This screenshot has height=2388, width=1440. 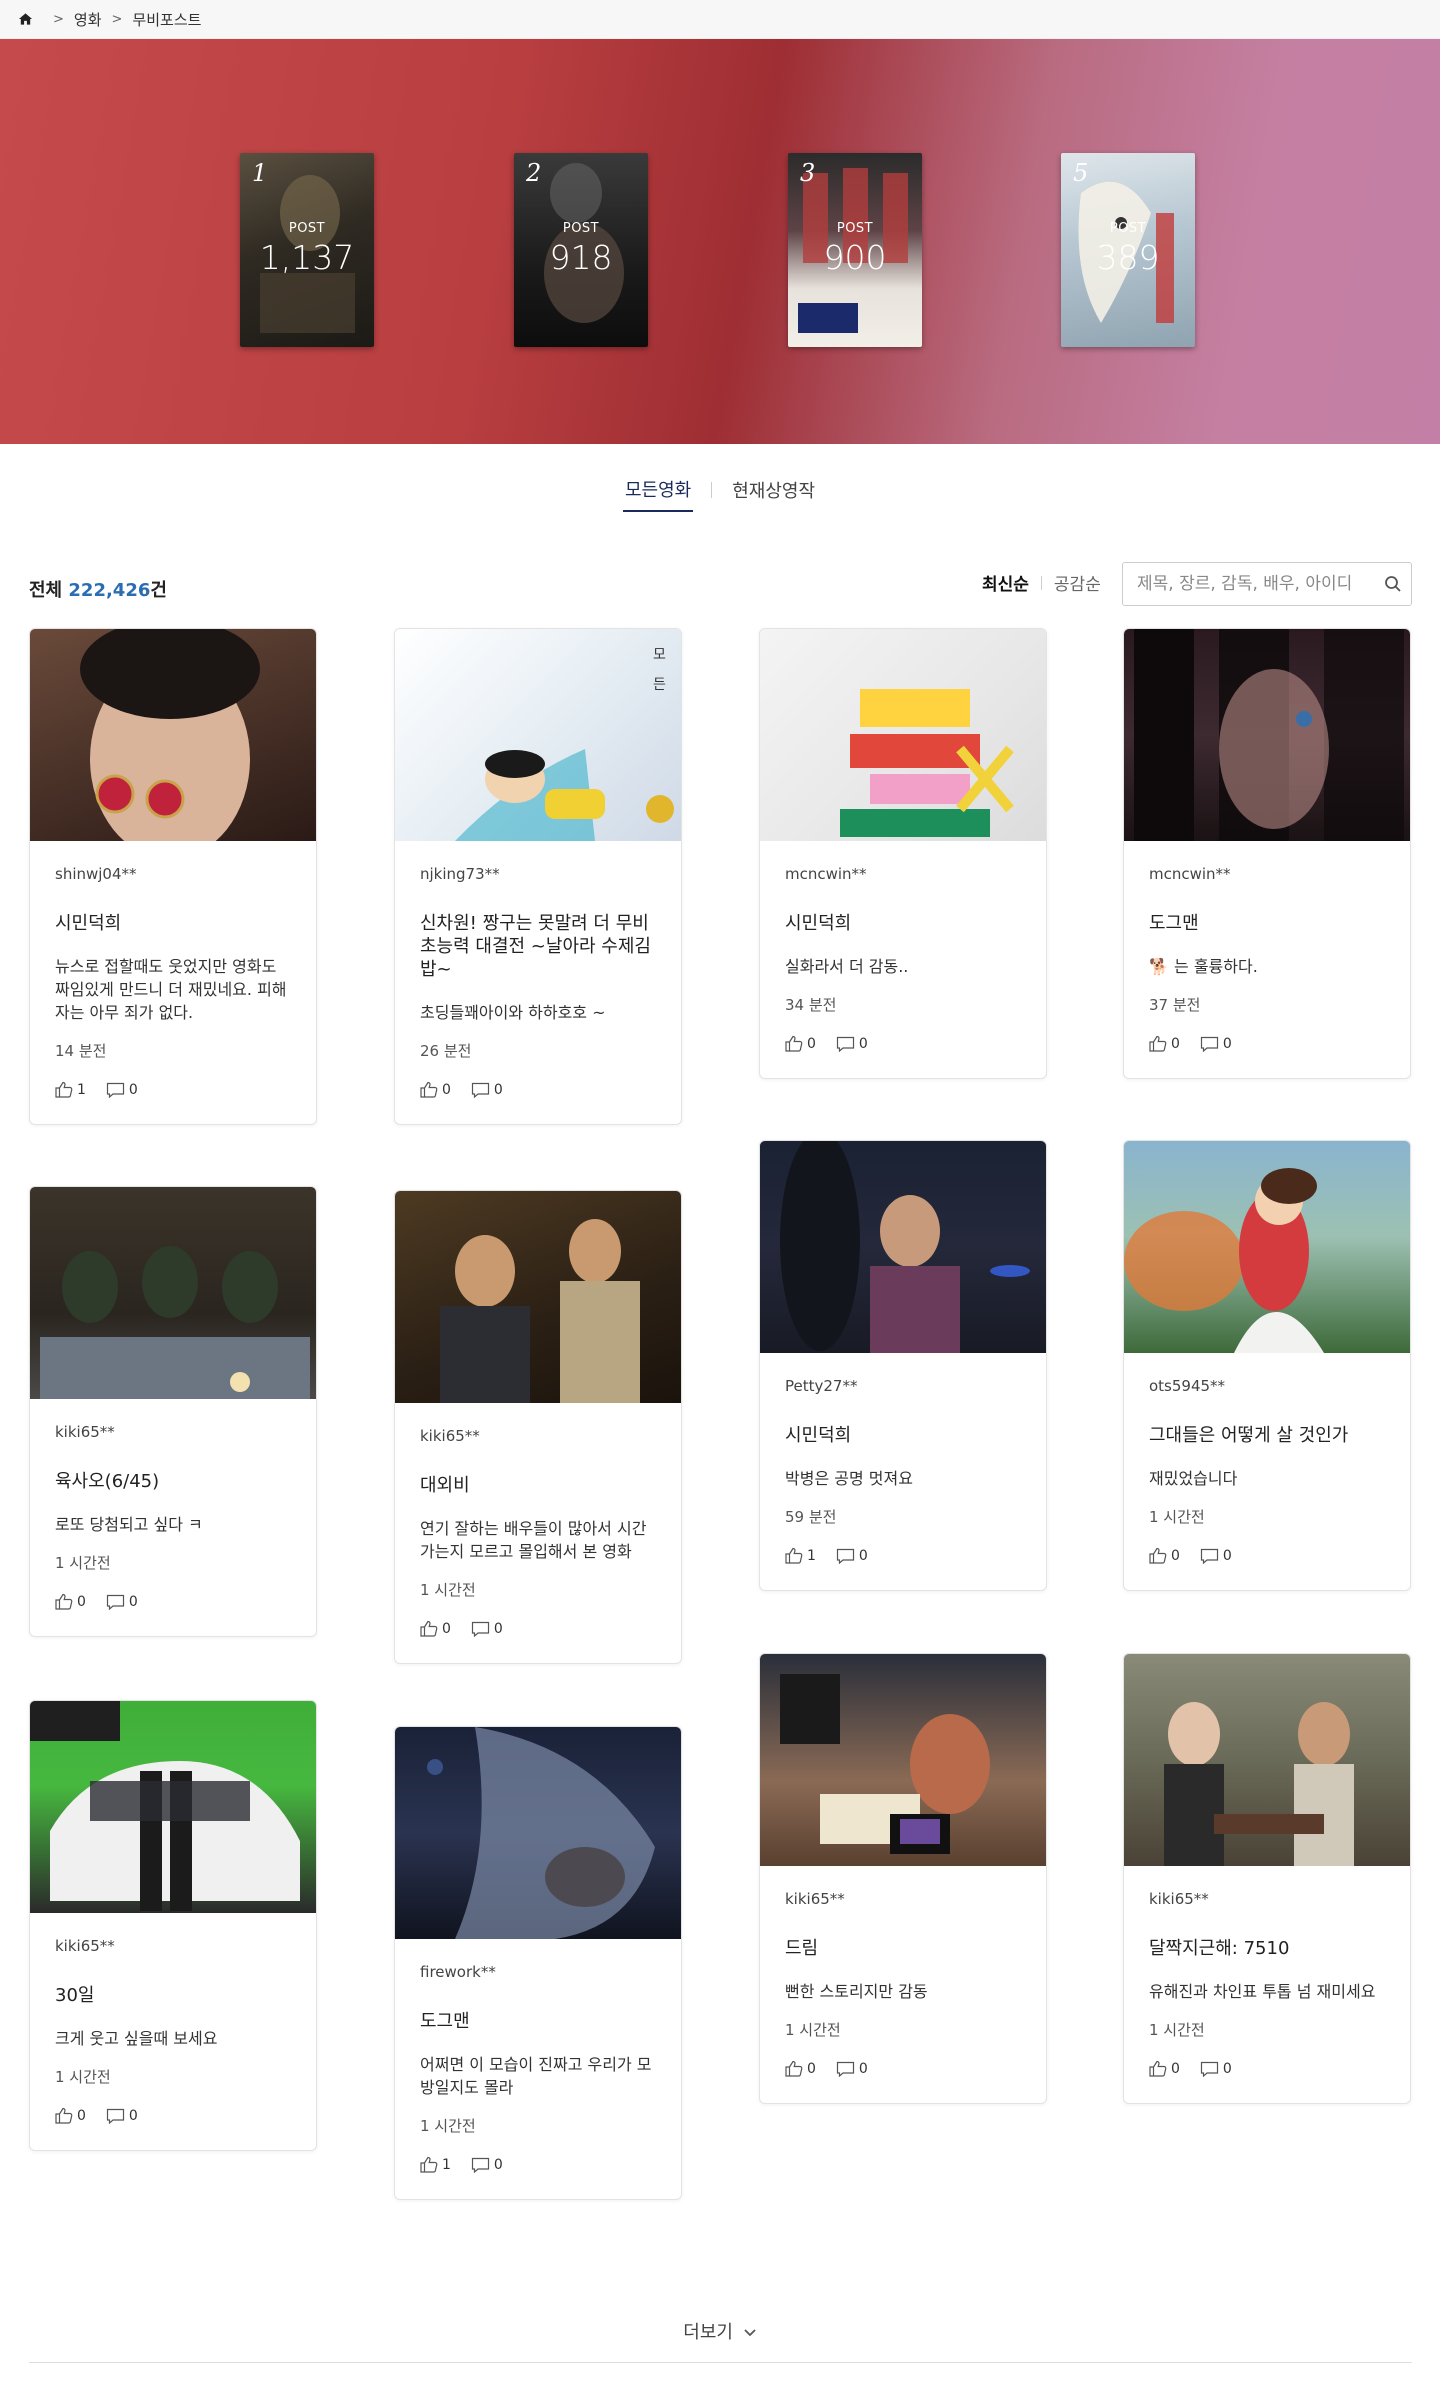 What do you see at coordinates (307, 250) in the screenshot?
I see `top-movie-card: 1 POST 1,137` at bounding box center [307, 250].